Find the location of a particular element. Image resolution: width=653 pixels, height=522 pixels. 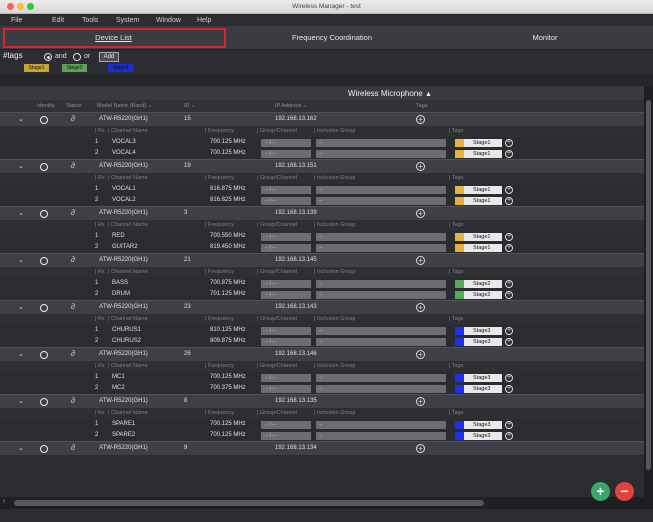

col-ip: IP Address ⌄ is located at coordinates (291, 106).